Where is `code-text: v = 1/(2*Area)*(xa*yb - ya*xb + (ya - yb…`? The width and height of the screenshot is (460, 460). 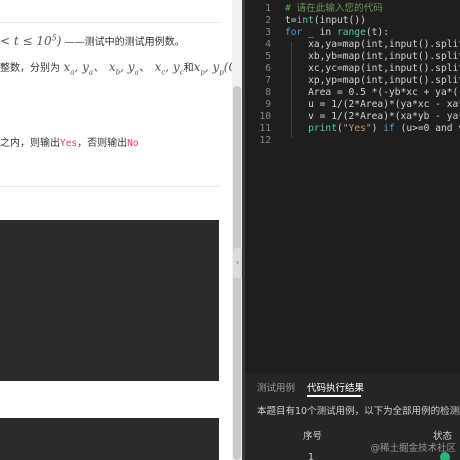
code-text: v = 1/(2*Area)*(xa*yb - ya*xb + (ya - yb… is located at coordinates (384, 116).